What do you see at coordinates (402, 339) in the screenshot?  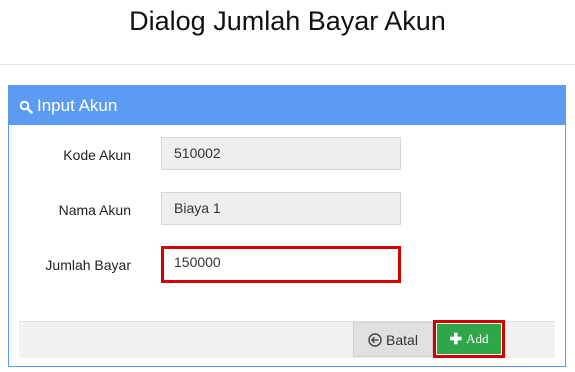 I see `batal-button-label: Batal` at bounding box center [402, 339].